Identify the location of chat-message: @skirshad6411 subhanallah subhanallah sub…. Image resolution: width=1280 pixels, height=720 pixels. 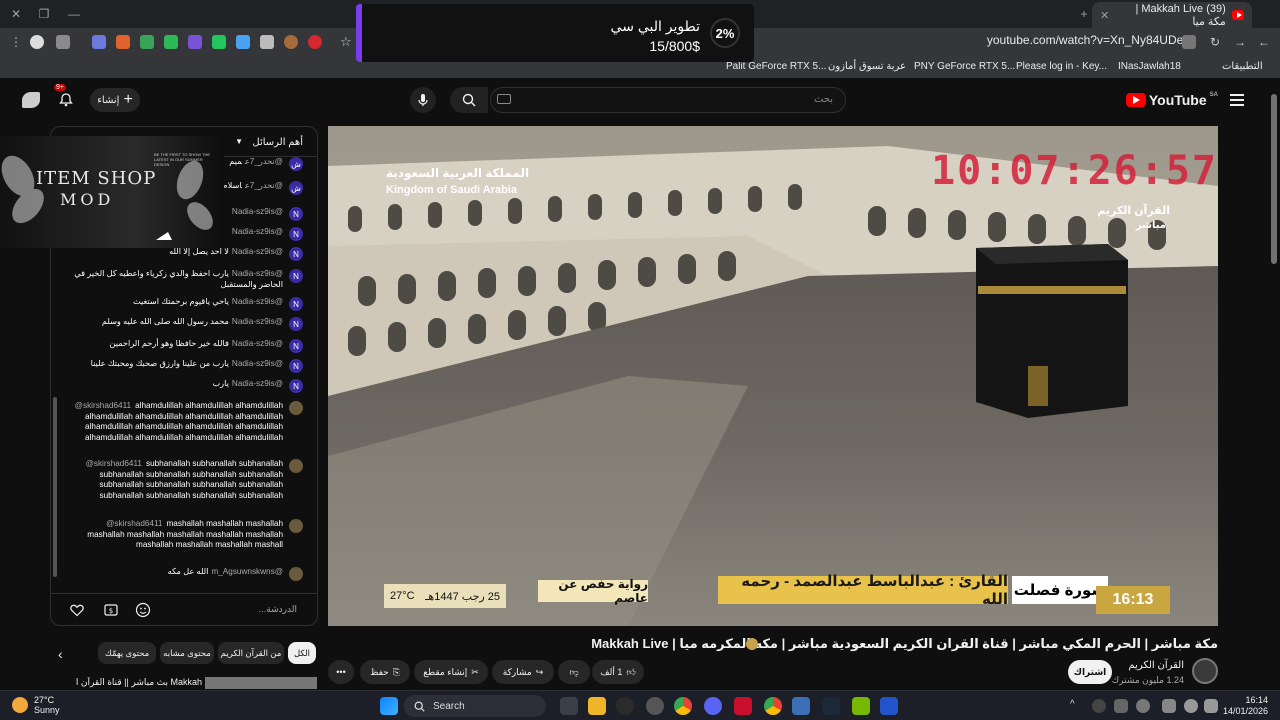
(188, 480).